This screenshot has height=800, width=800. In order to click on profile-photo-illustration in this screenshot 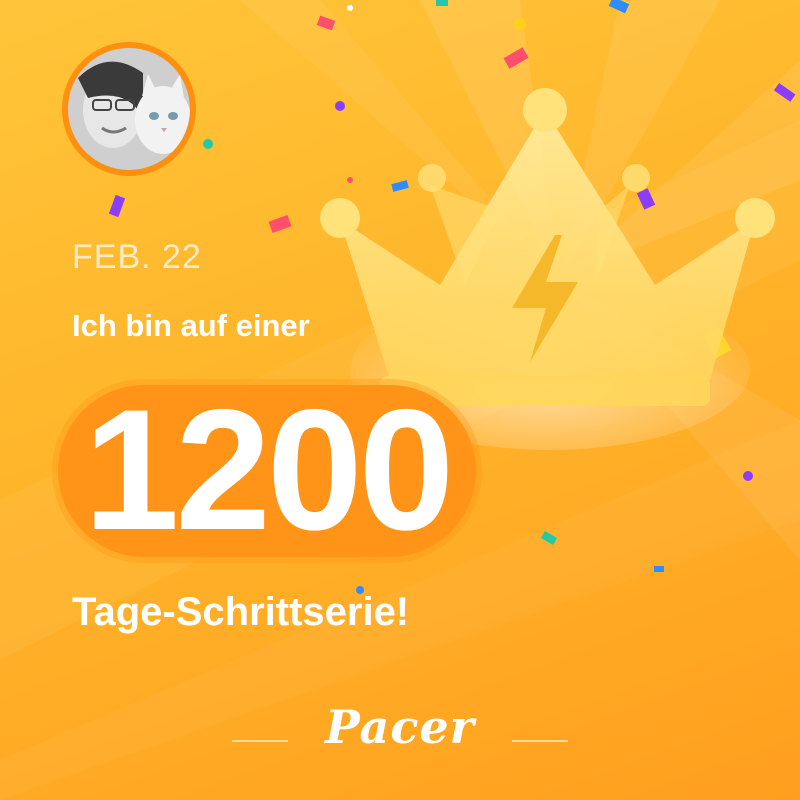, I will do `click(129, 109)`.